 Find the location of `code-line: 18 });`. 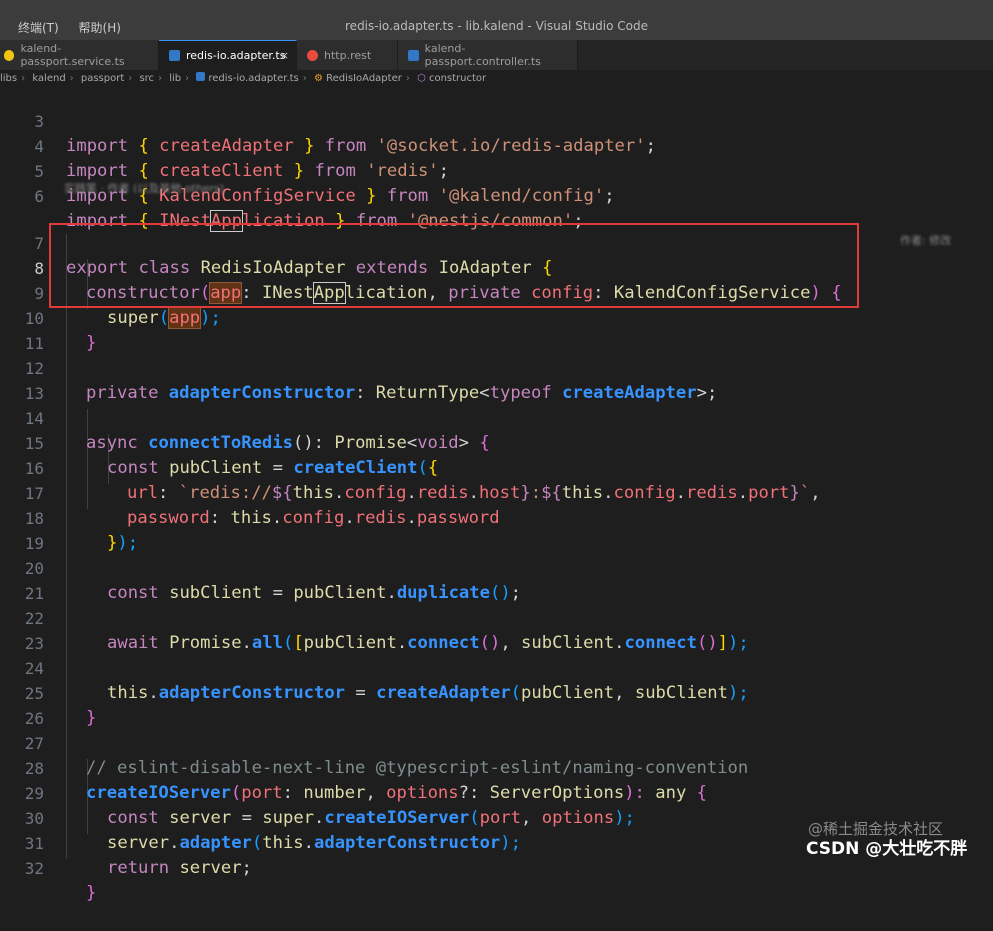

code-line: 18 }); is located at coordinates (496, 517).